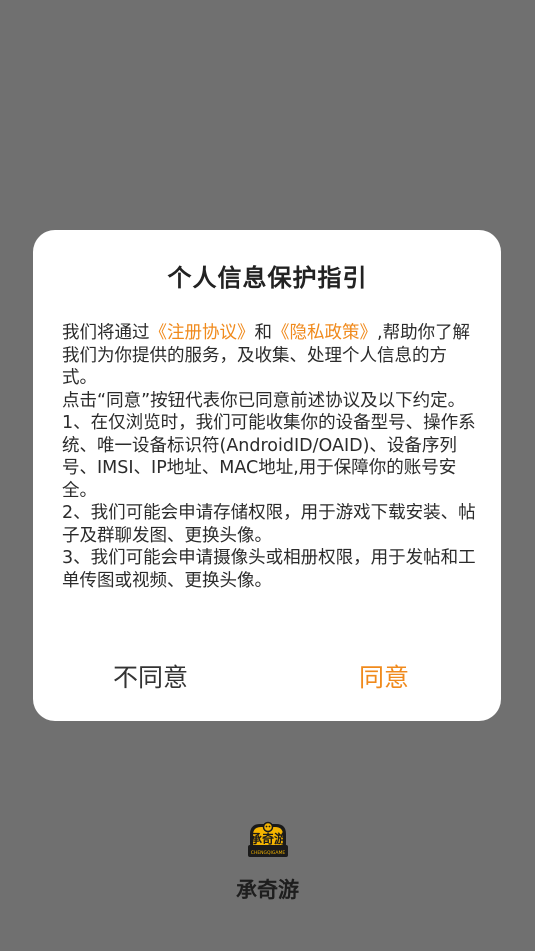 The height and width of the screenshot is (951, 535). I want to click on agree-button: 同意, so click(384, 678).